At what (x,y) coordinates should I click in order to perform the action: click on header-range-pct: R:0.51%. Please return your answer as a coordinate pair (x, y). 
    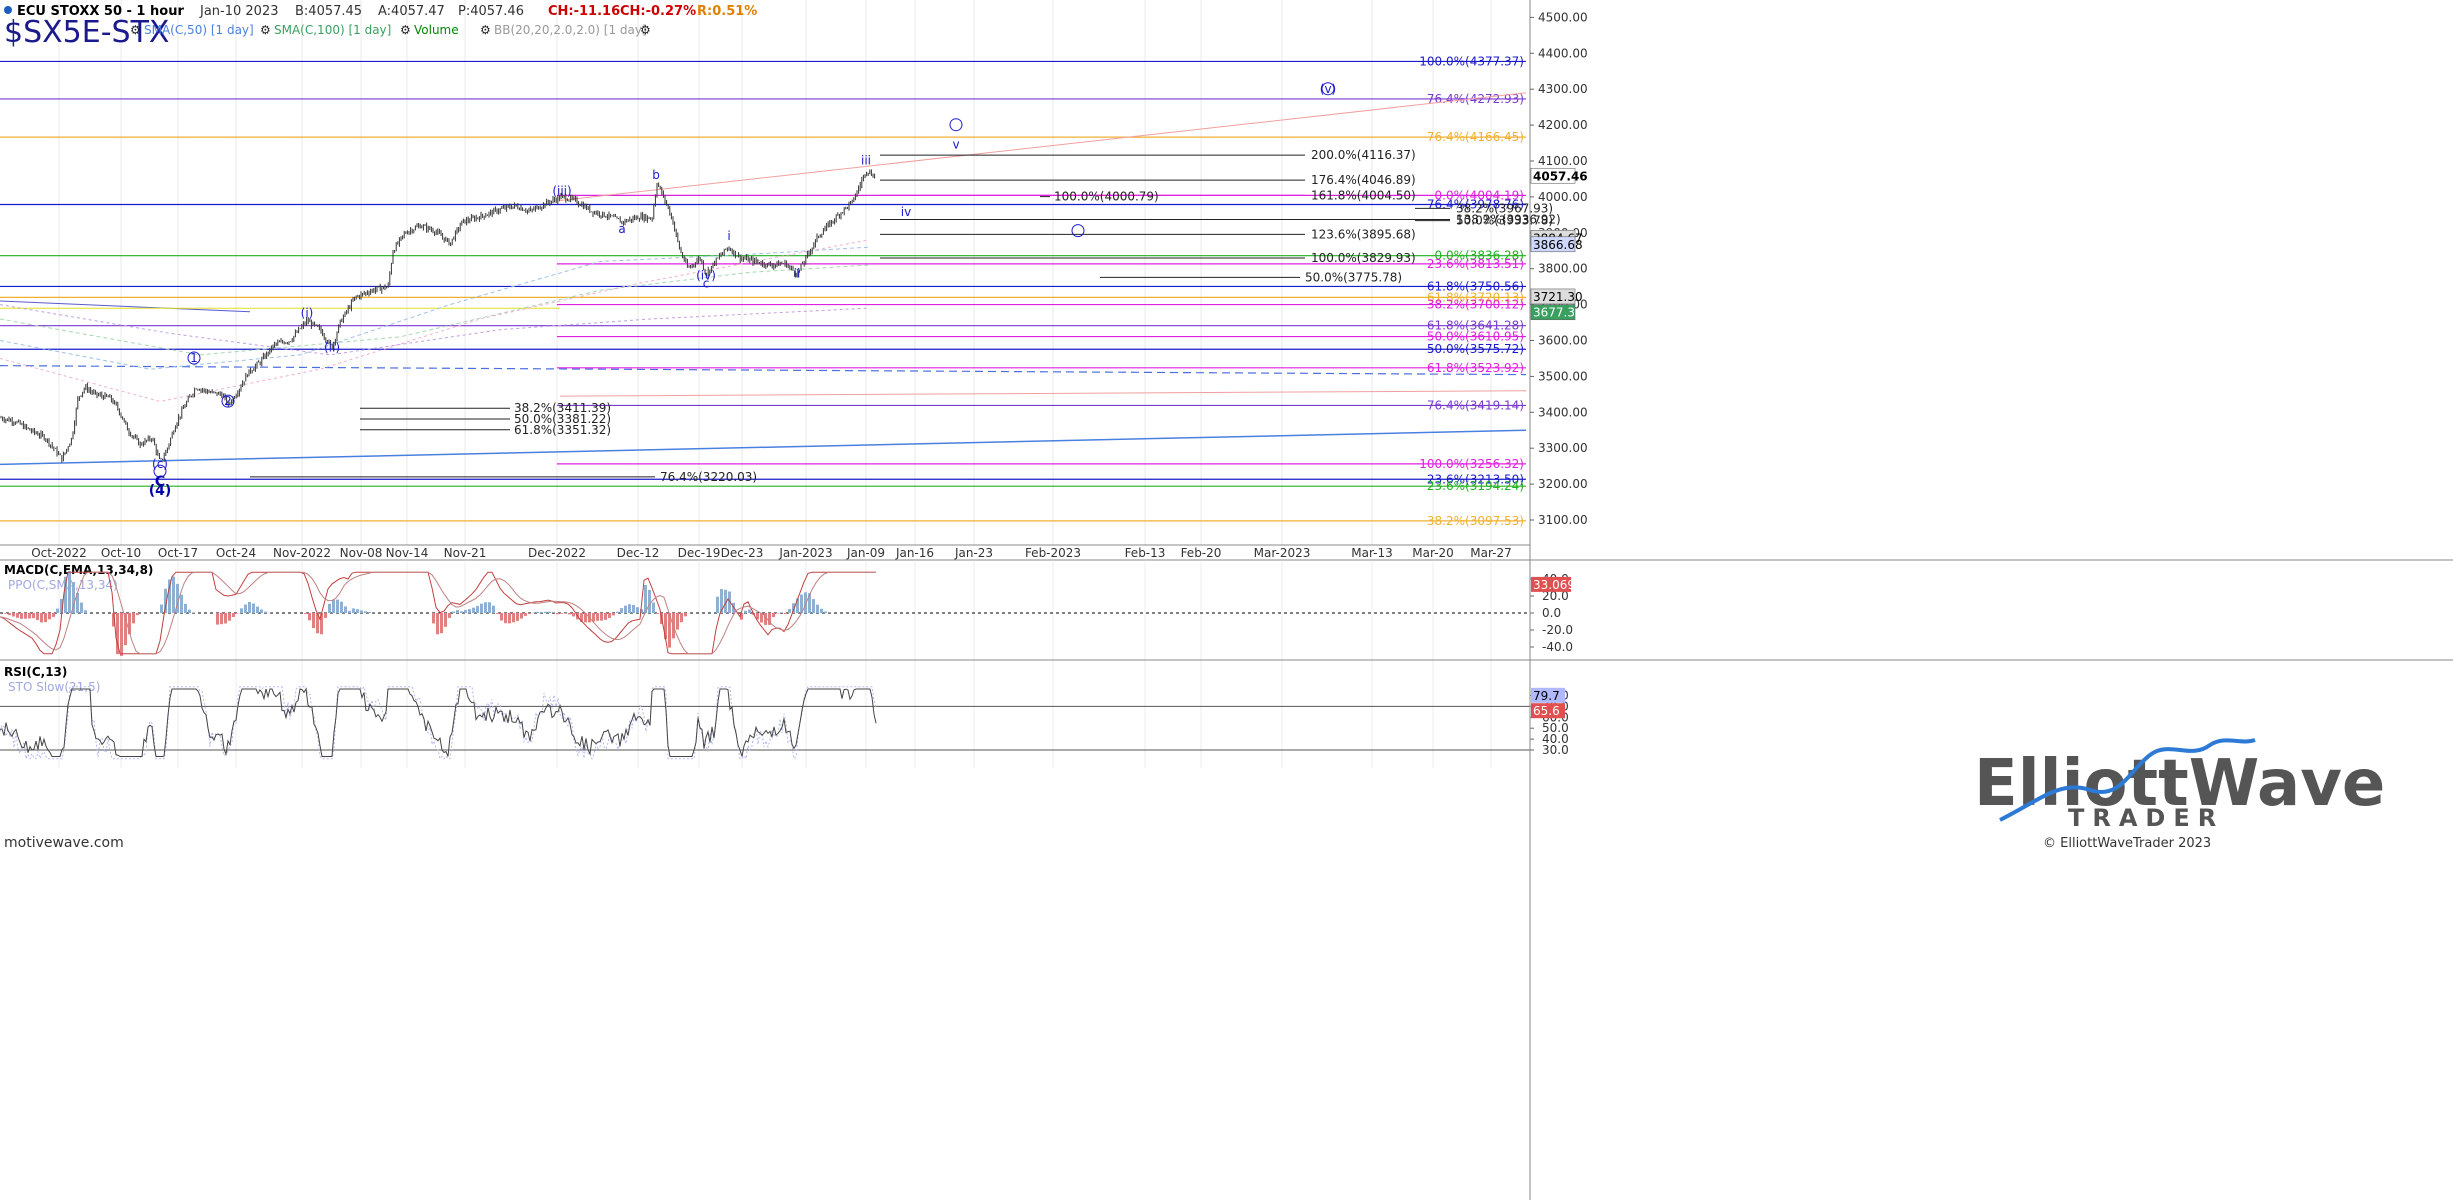
    Looking at the image, I should click on (727, 11).